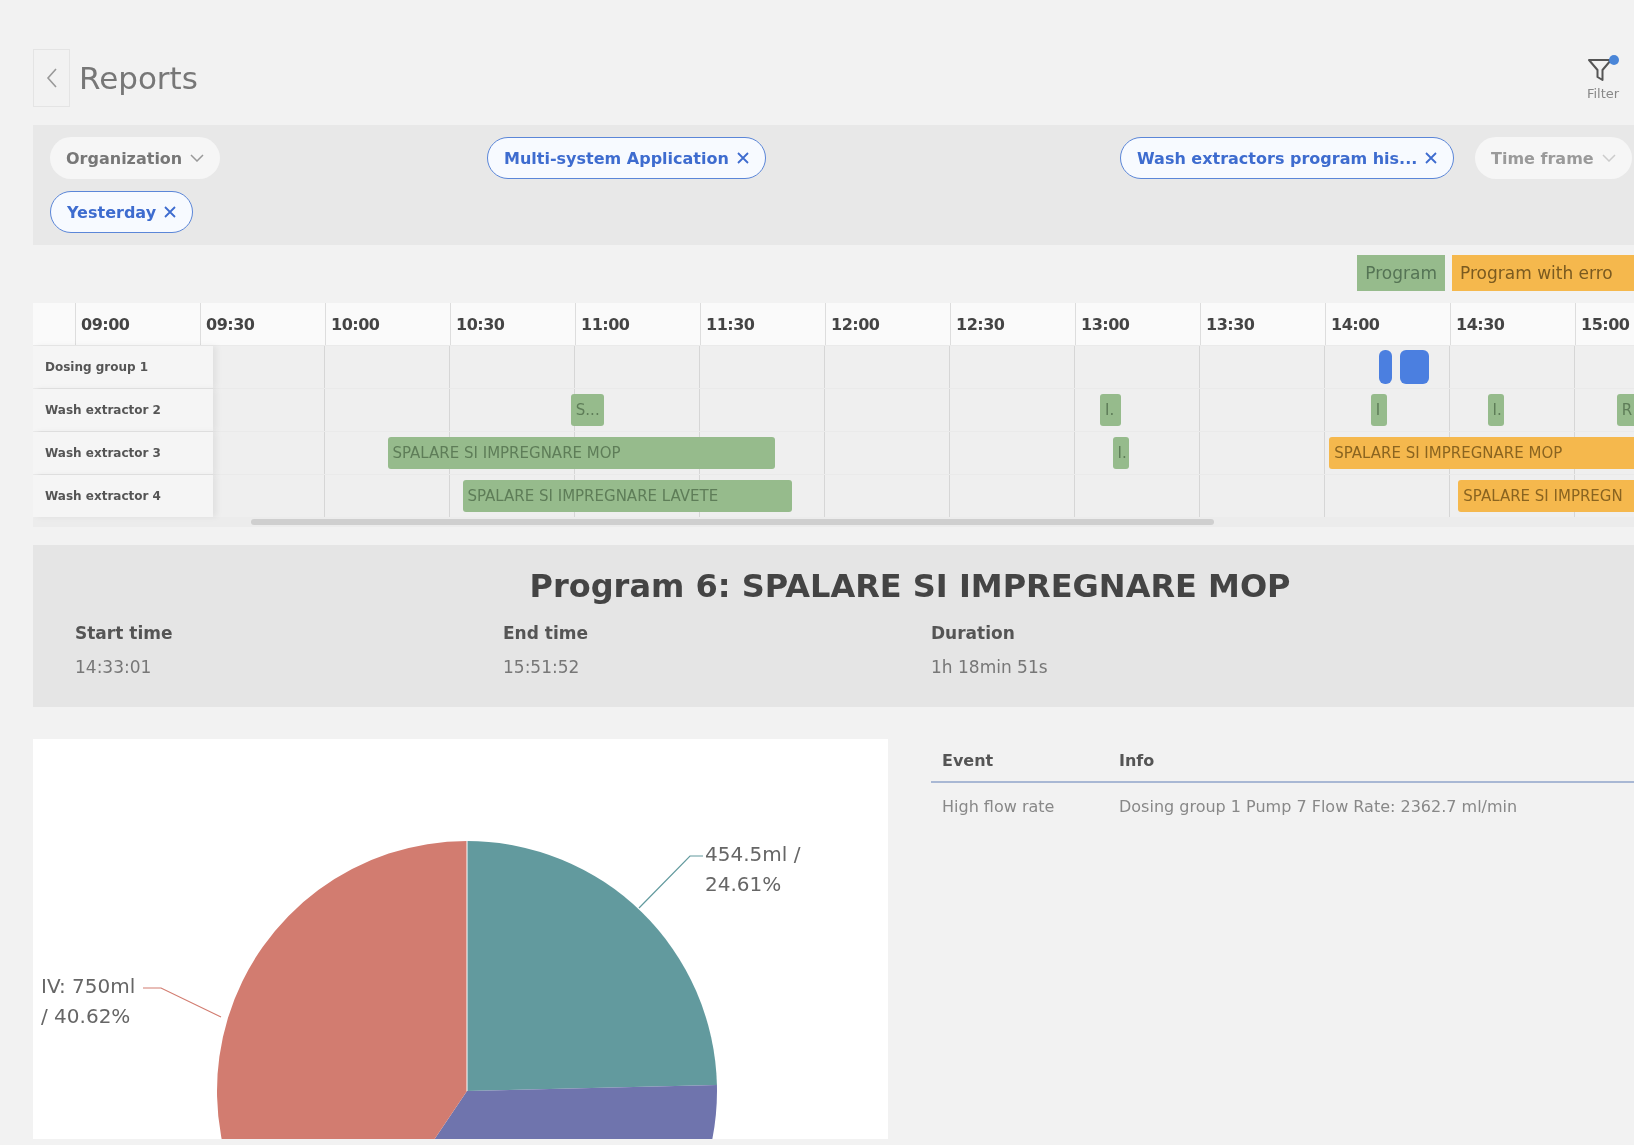  What do you see at coordinates (990, 667) in the screenshot?
I see `field-value: 1h 18min 51s` at bounding box center [990, 667].